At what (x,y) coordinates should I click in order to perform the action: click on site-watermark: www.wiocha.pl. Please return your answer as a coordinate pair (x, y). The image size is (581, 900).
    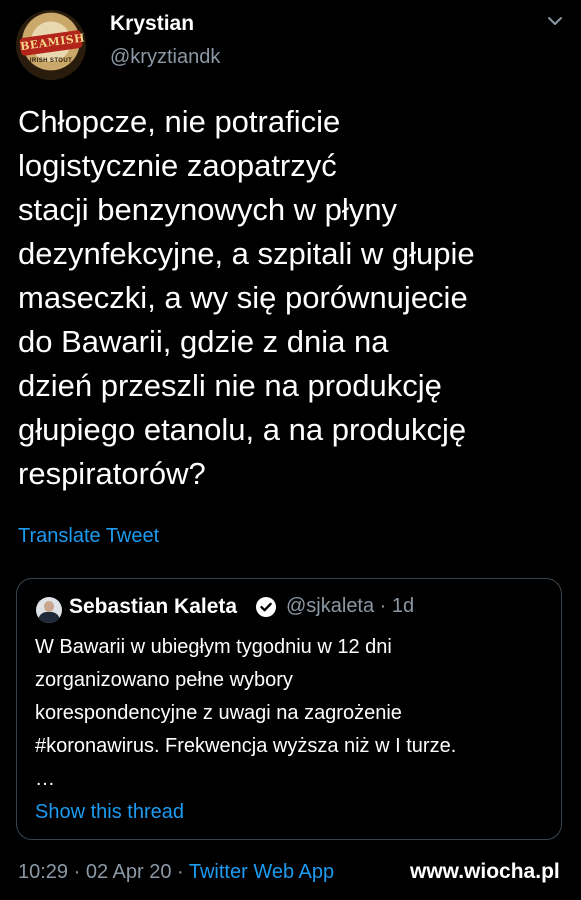
    Looking at the image, I should click on (485, 871).